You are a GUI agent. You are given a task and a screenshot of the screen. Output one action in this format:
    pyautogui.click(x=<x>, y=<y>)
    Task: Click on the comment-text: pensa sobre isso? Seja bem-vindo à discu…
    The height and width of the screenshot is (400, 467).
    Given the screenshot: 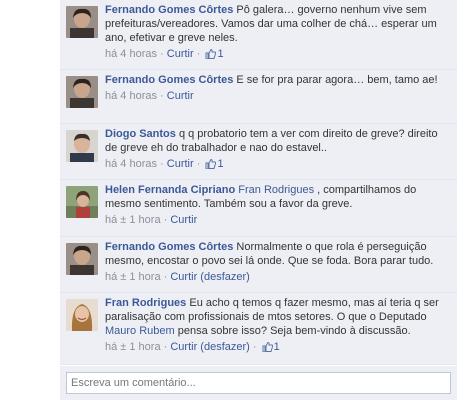 What is the action you would take?
    pyautogui.click(x=292, y=331)
    